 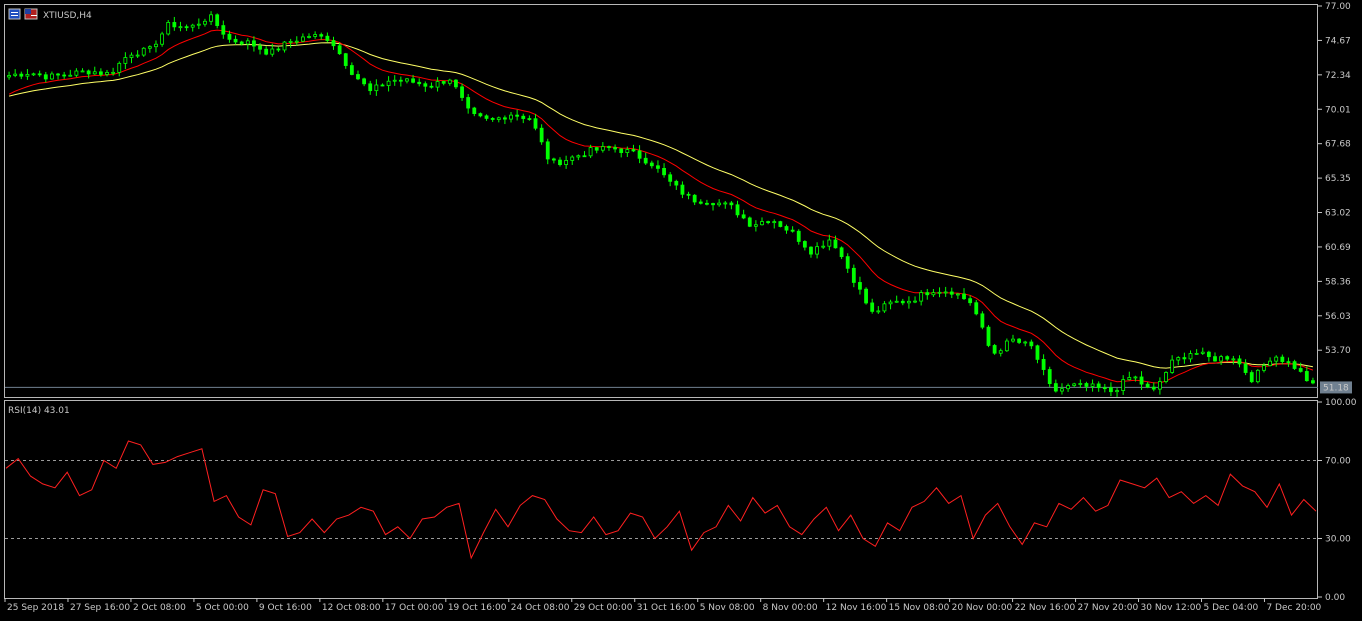 What do you see at coordinates (982, 608) in the screenshot?
I see `time-tick-label: 20 Nov 00:00` at bounding box center [982, 608].